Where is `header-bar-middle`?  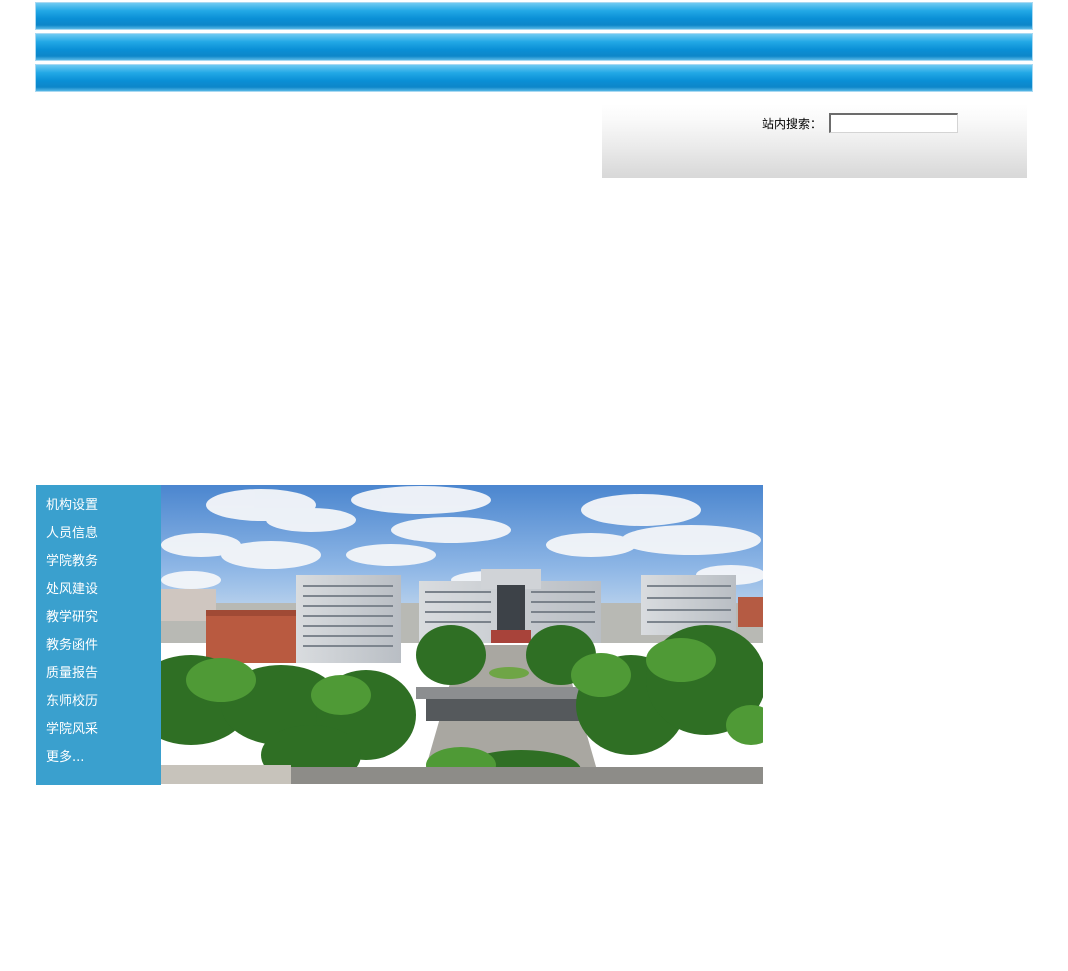 header-bar-middle is located at coordinates (534, 47).